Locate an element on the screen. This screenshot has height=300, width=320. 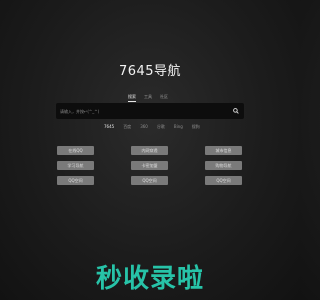
engine-7645: 7645 is located at coordinates (109, 127).